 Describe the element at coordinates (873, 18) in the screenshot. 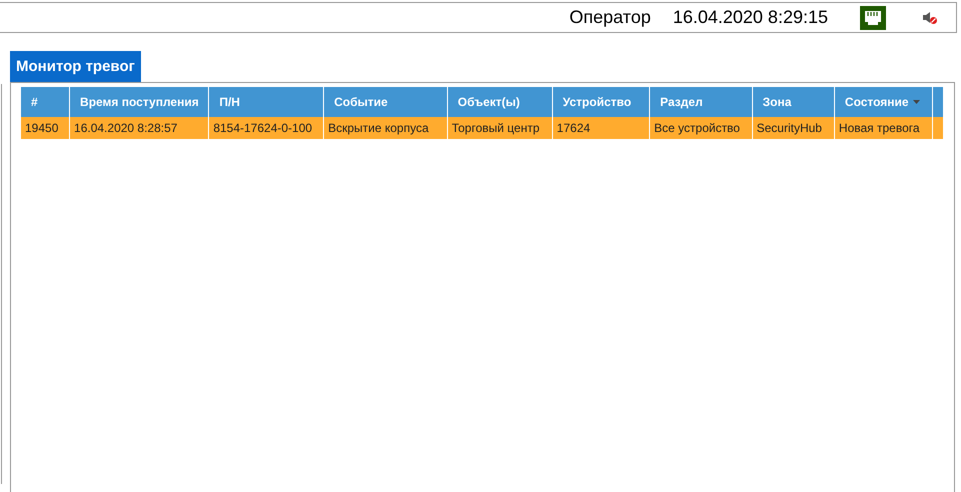

I see `network-port-icon` at that location.